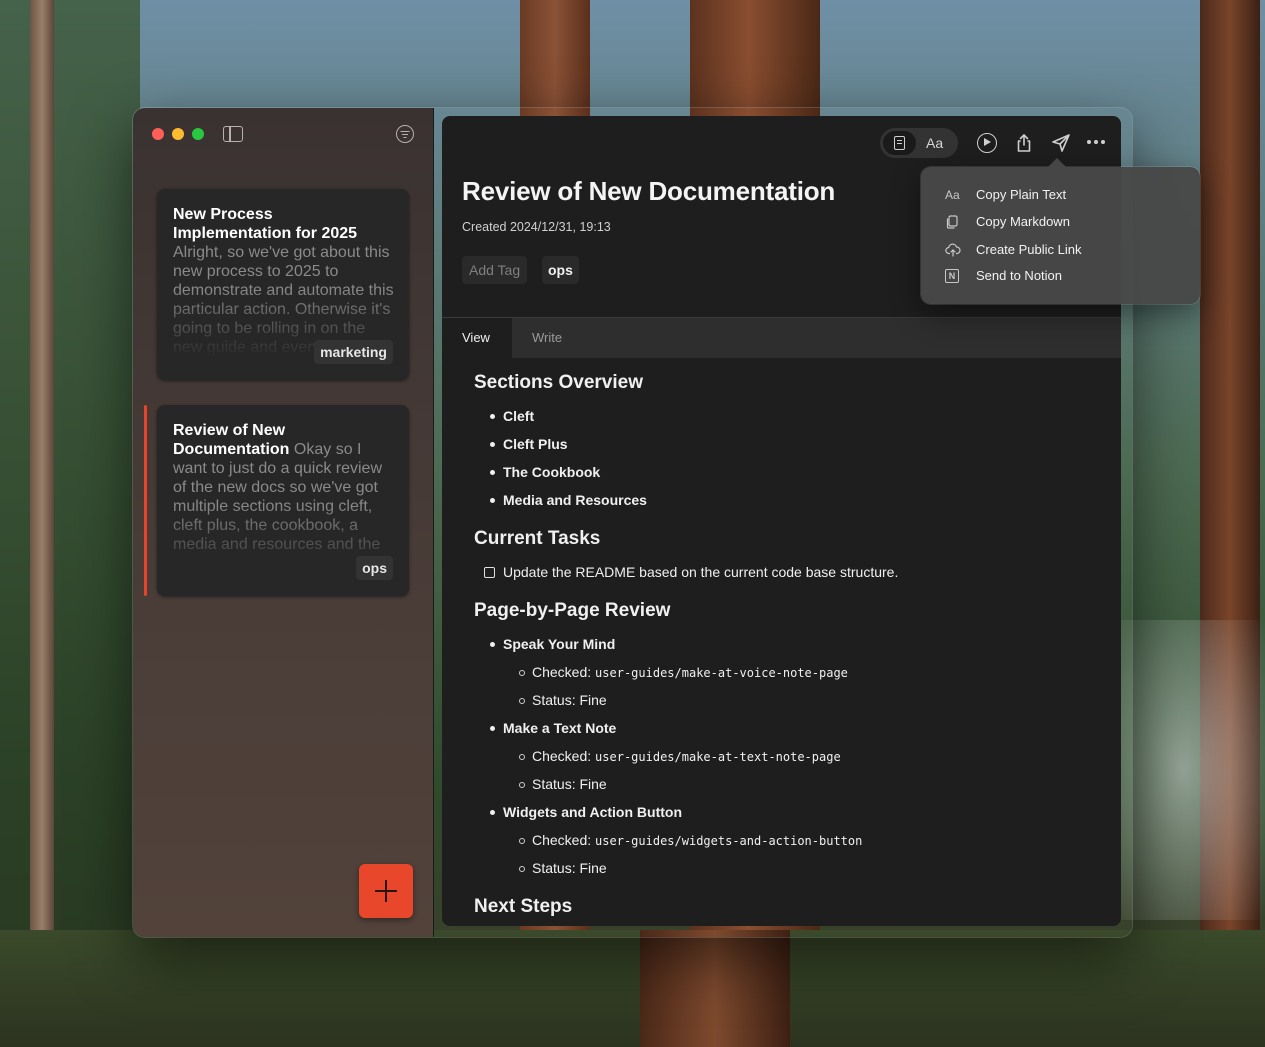 This screenshot has width=1265, height=1047. What do you see at coordinates (537, 538) in the screenshot?
I see `section-heading: Current Tasks` at bounding box center [537, 538].